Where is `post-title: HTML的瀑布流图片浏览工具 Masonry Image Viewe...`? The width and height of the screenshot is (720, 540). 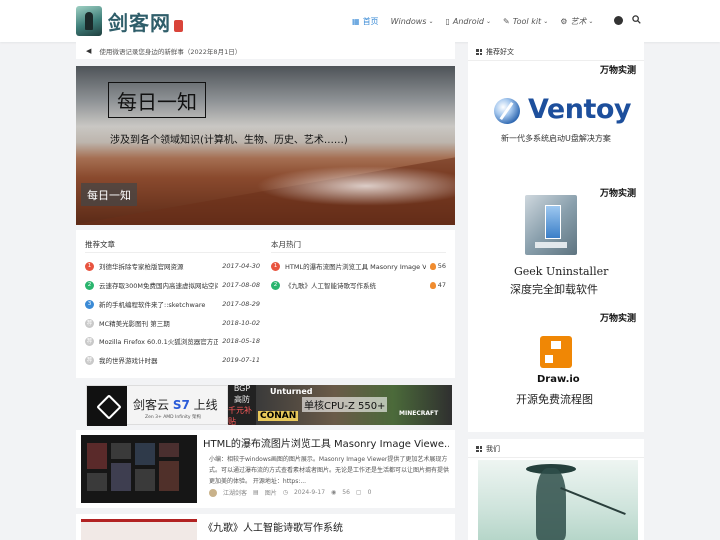
post-title: HTML的瀑布流图片浏览工具 Masonry Image Viewe... is located at coordinates (326, 442).